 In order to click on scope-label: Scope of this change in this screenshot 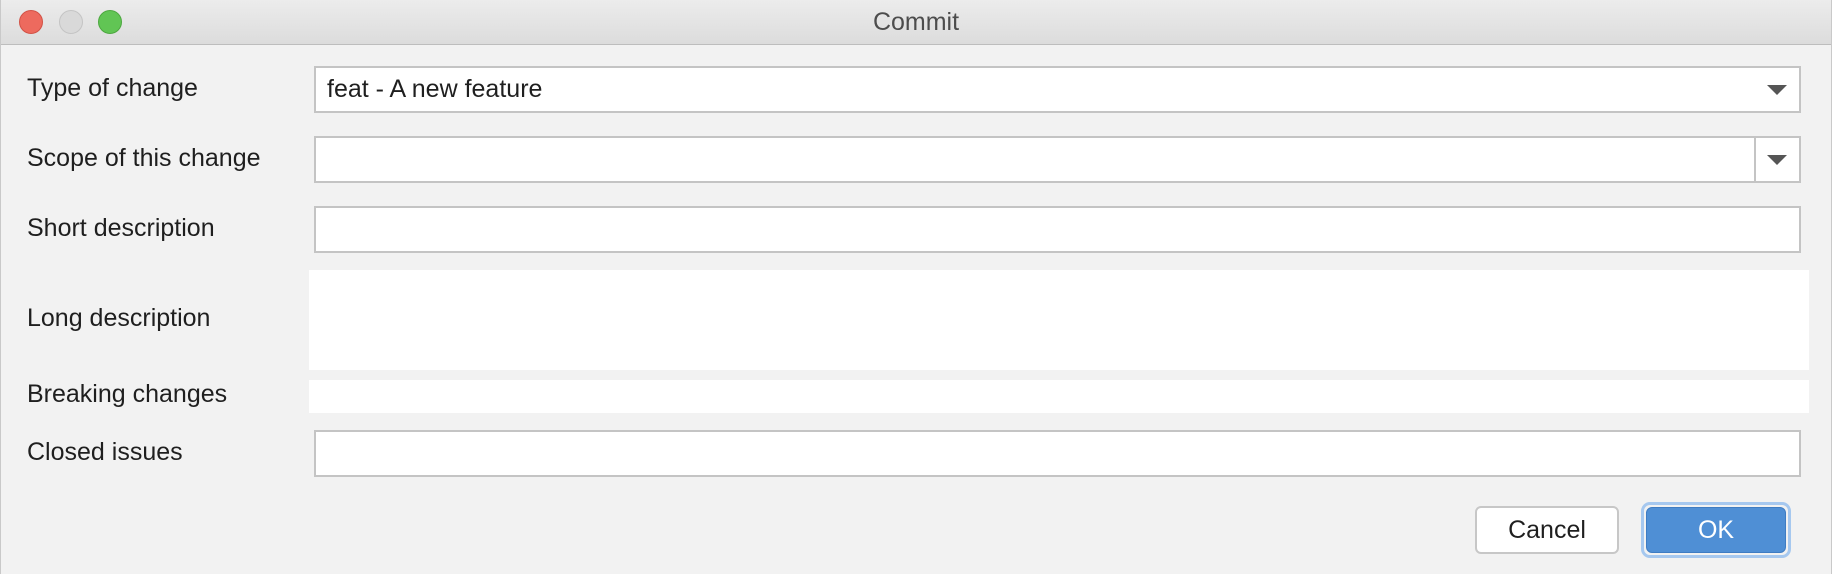, I will do `click(144, 158)`.